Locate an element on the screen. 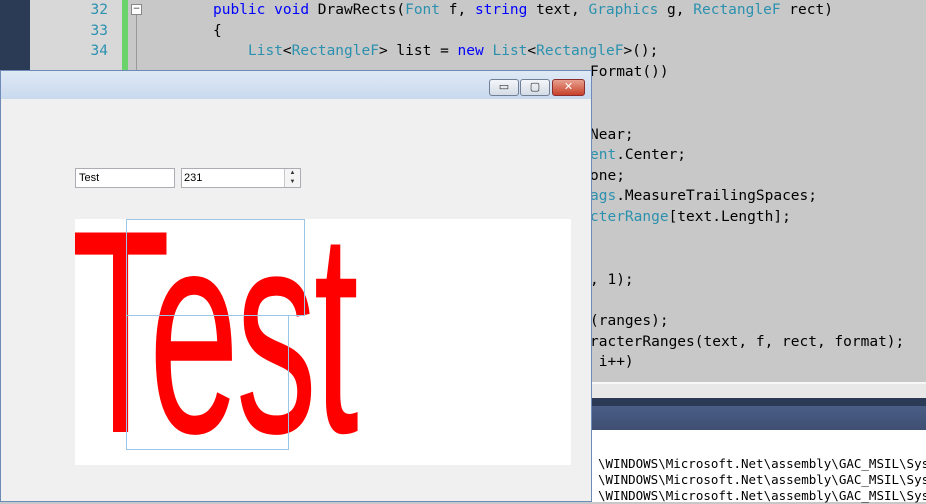 The image size is (926, 504). code-fragment: one; is located at coordinates (607, 176).